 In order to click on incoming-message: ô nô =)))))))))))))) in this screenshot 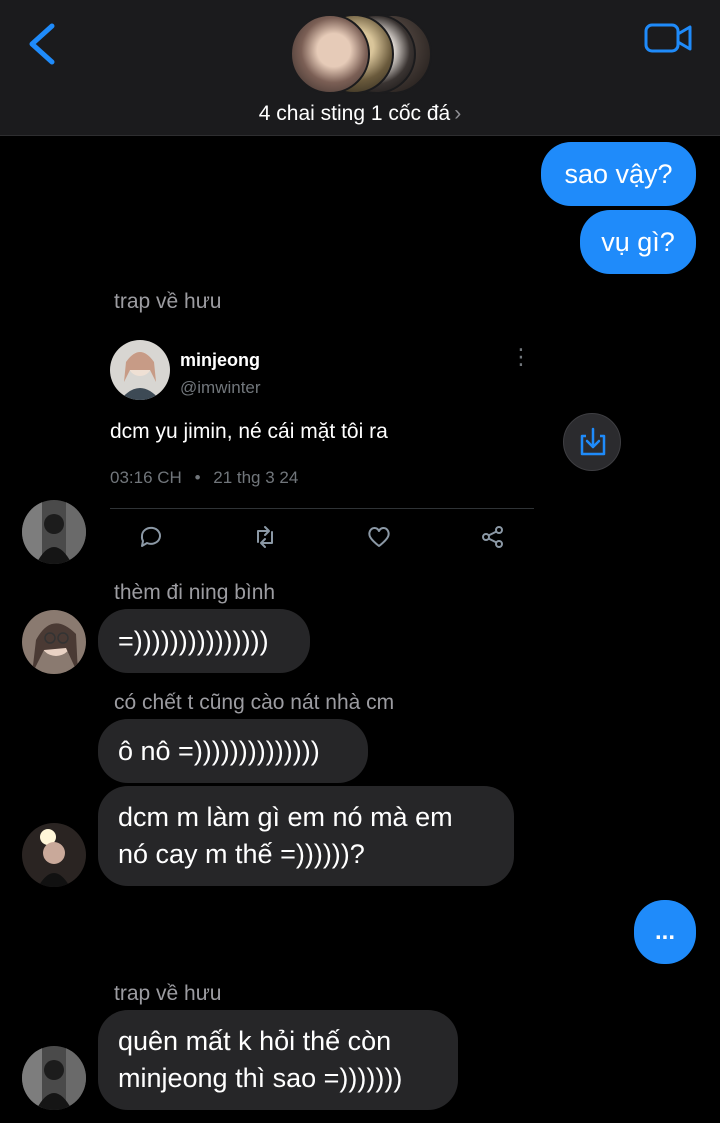, I will do `click(233, 751)`.